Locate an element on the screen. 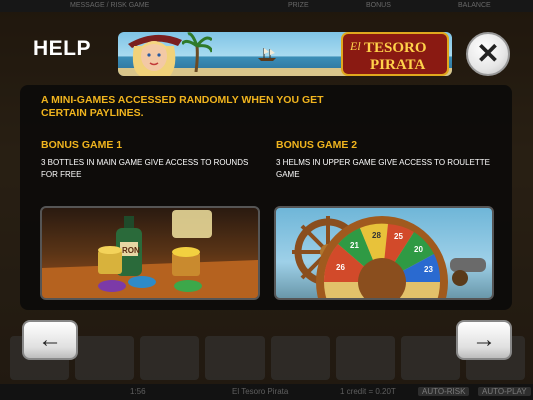  wheel-number-5: 20 is located at coordinates (418, 249).